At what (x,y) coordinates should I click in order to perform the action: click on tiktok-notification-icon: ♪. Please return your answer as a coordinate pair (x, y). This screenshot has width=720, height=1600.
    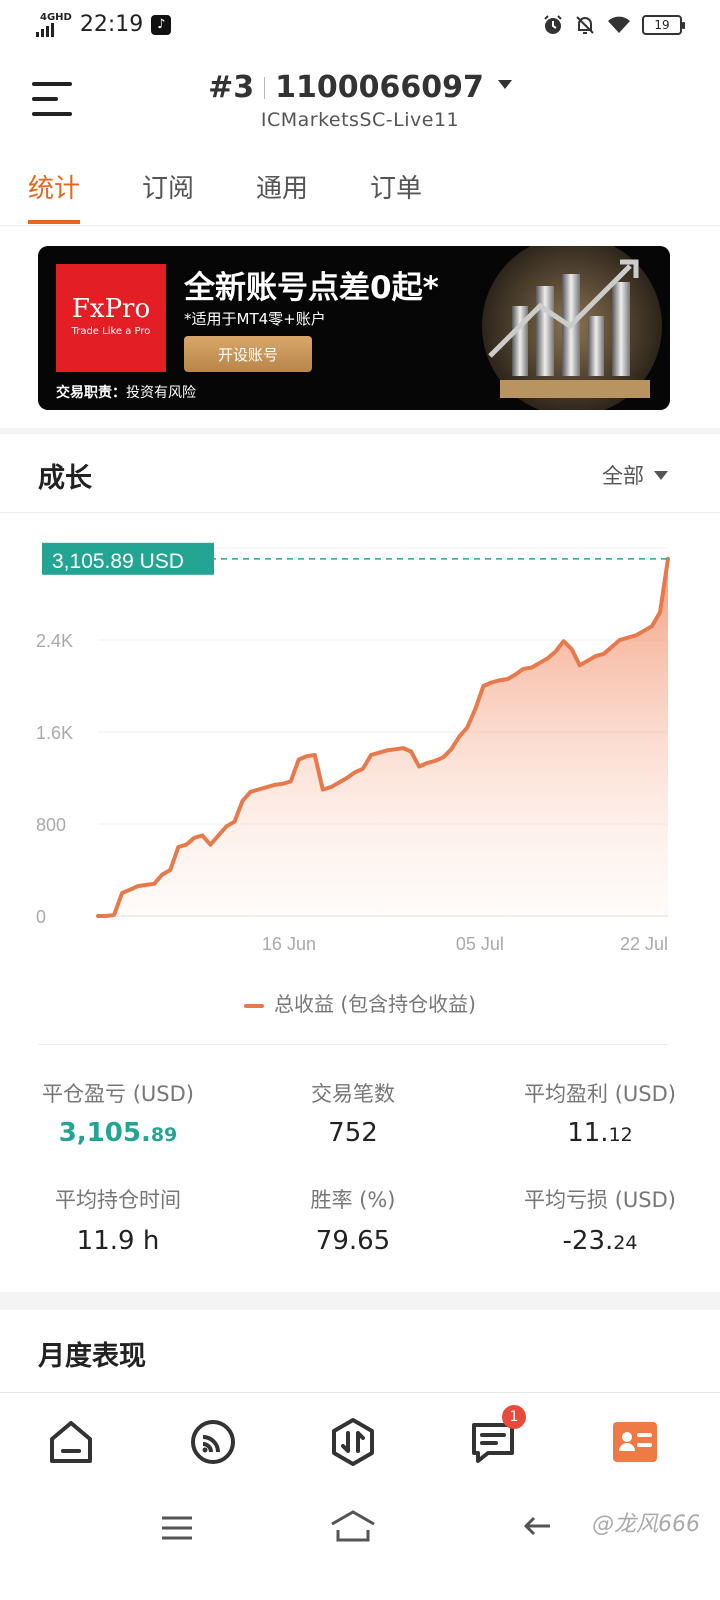
    Looking at the image, I should click on (161, 24).